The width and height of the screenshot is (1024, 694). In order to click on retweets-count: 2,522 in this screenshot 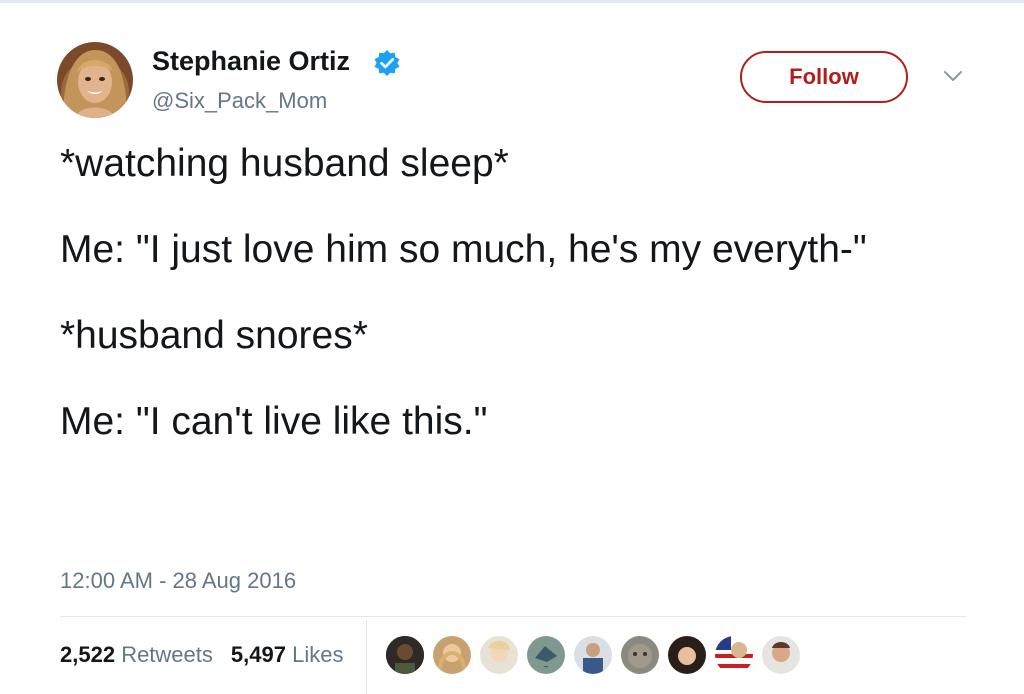, I will do `click(88, 654)`.